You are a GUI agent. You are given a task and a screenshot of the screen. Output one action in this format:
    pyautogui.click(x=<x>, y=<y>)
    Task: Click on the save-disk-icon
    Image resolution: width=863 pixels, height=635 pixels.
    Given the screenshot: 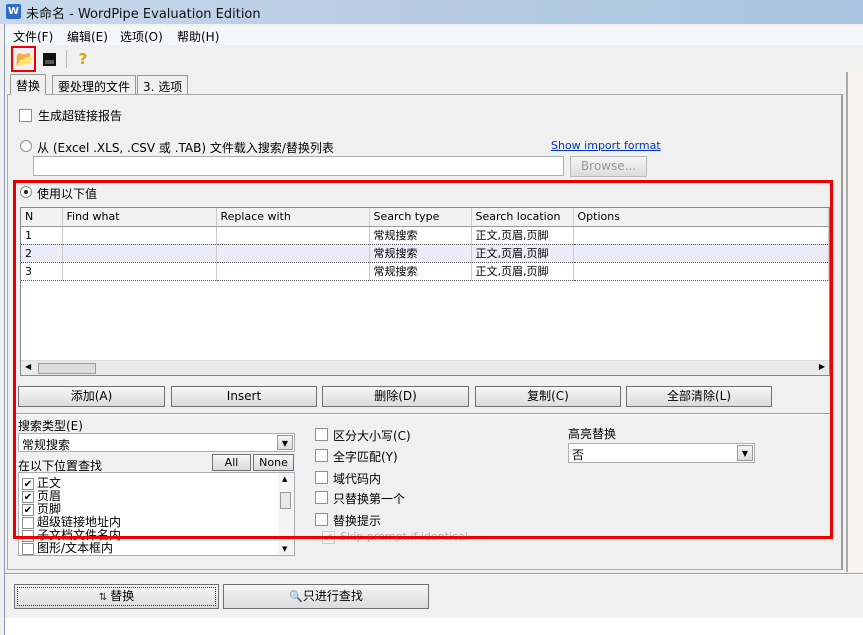 What is the action you would take?
    pyautogui.click(x=49, y=59)
    